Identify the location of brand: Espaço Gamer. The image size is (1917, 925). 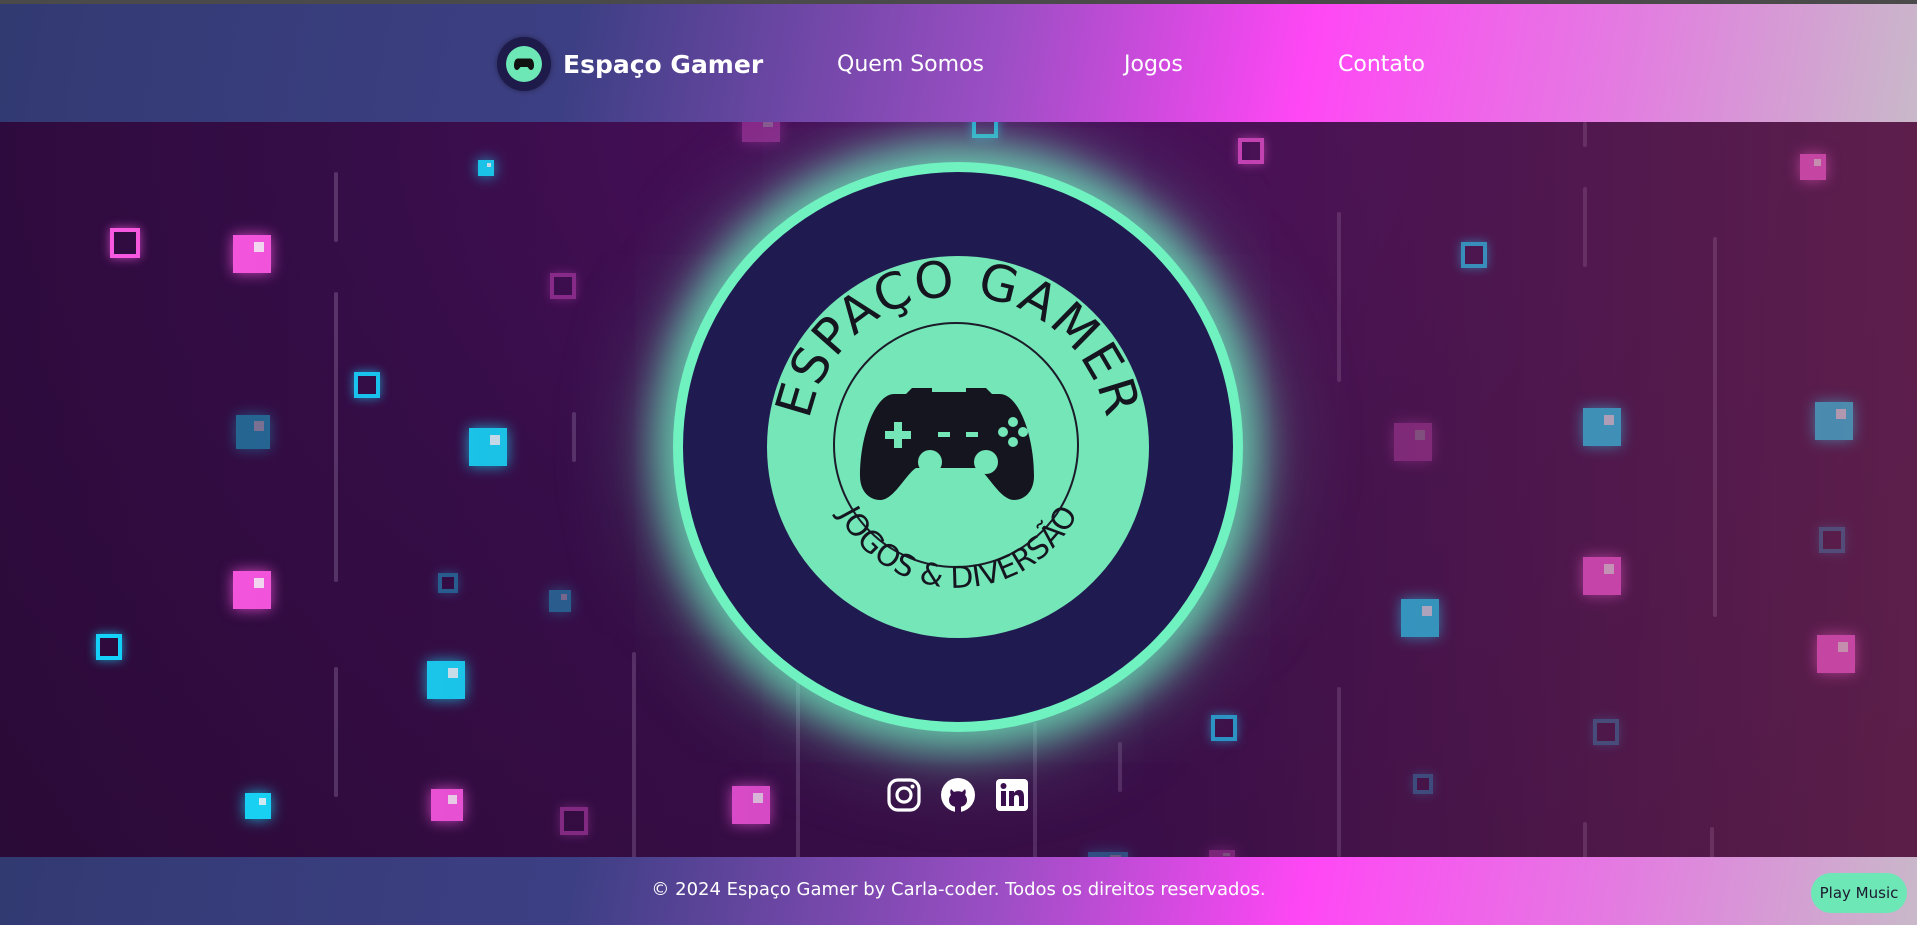
(630, 64).